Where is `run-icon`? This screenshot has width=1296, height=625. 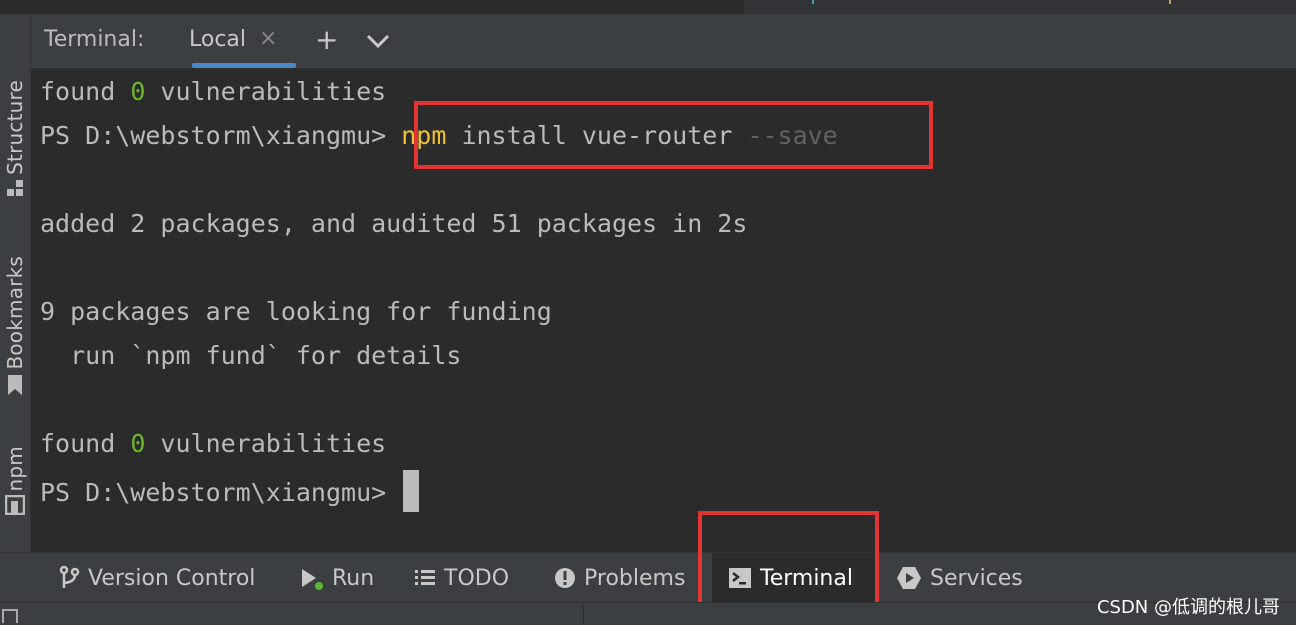
run-icon is located at coordinates (312, 578).